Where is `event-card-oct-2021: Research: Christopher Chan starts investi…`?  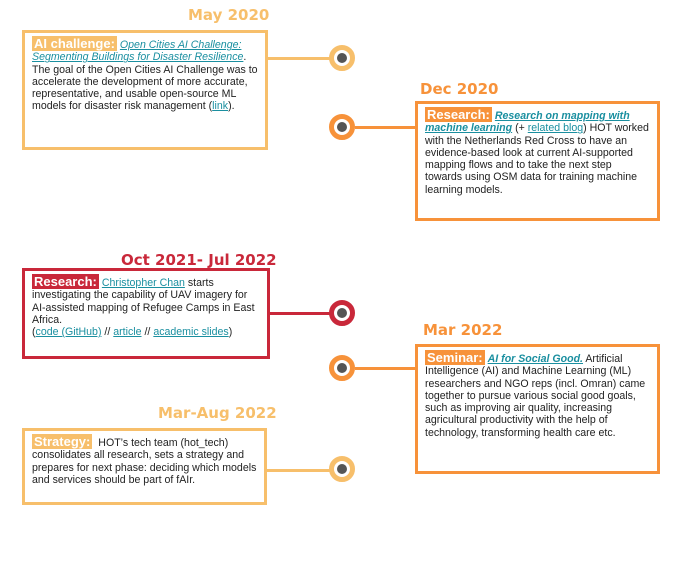
event-card-oct-2021: Research: Christopher Chan starts investi… is located at coordinates (146, 313).